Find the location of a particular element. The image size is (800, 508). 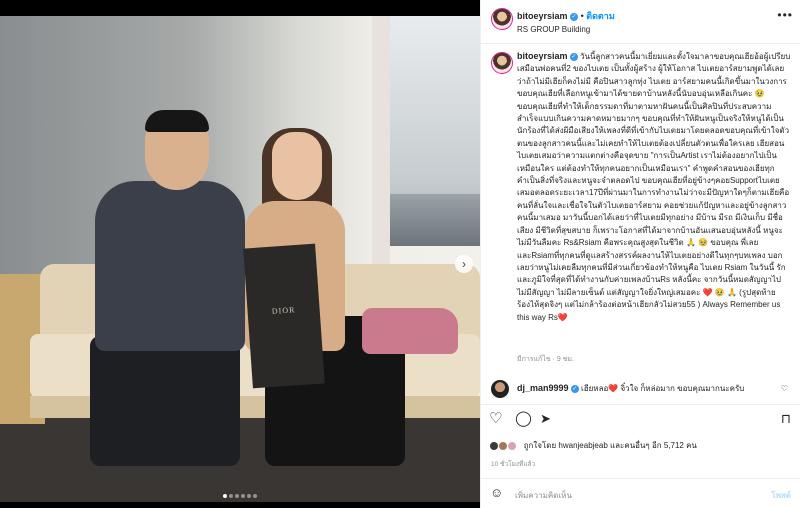

comment-icon: ◯ is located at coordinates (523, 419).